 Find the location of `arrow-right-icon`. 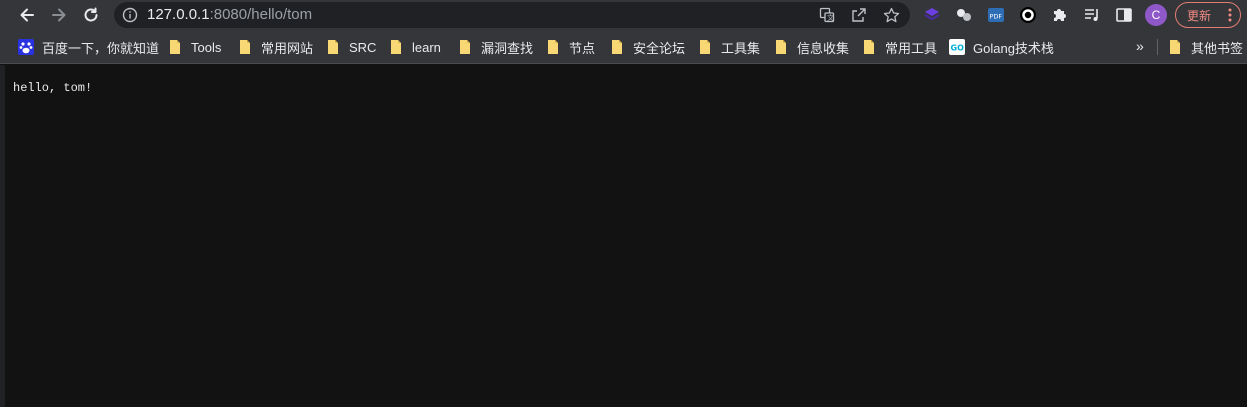

arrow-right-icon is located at coordinates (59, 15).